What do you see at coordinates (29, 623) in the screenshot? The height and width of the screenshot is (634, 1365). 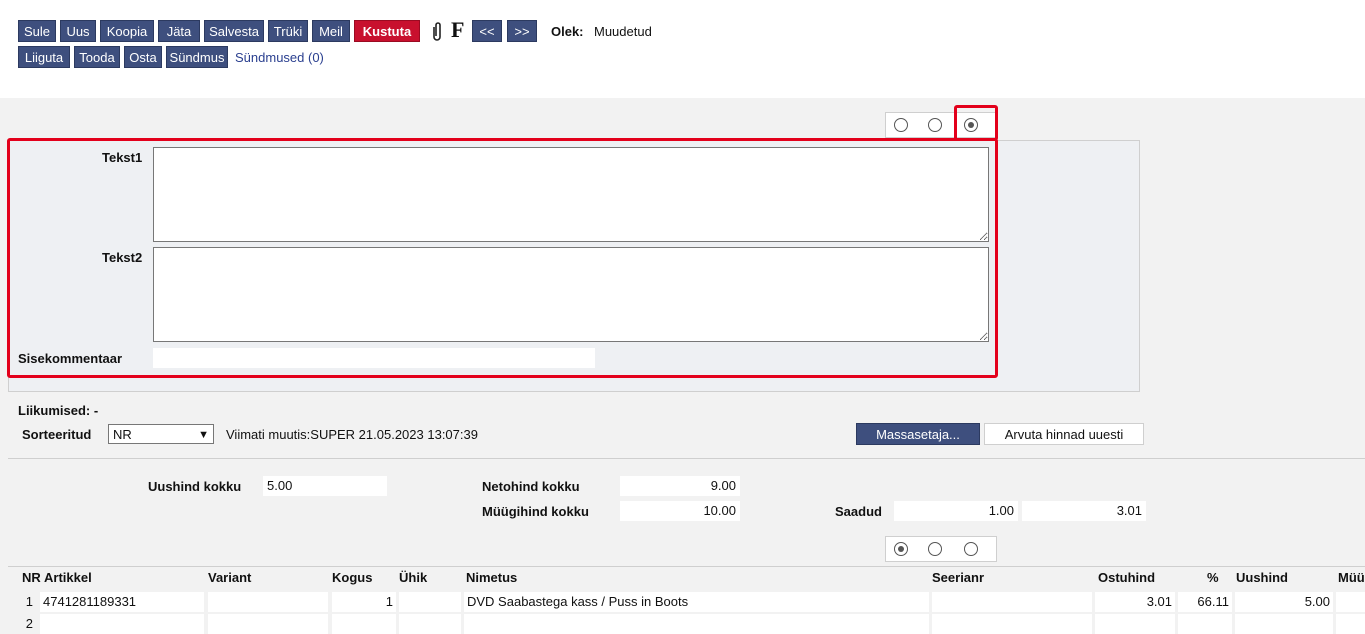 I see `cell-nr: 2` at bounding box center [29, 623].